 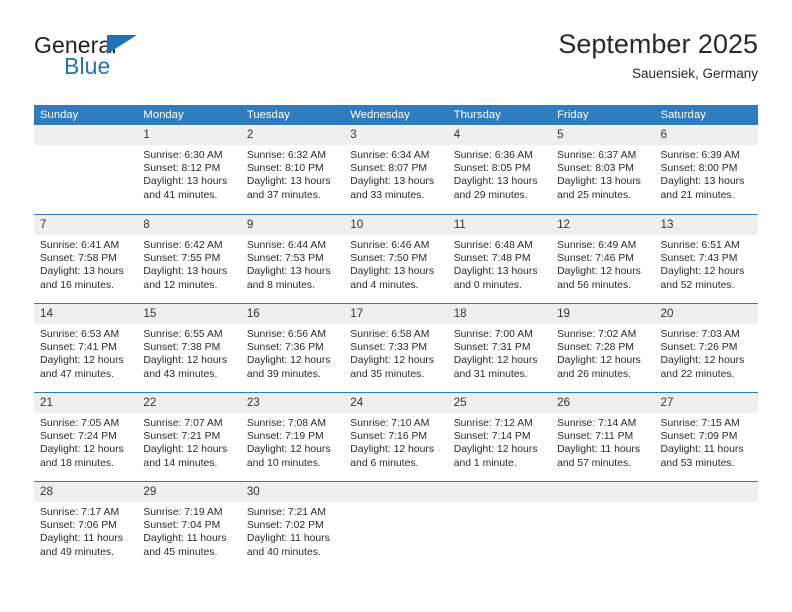 I want to click on sunrise-time: Sunrise: 6:58 AM, so click(x=390, y=334).